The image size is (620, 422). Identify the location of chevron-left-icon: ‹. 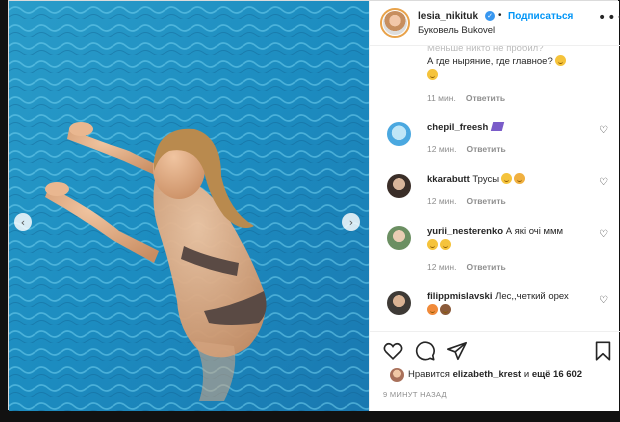
(23, 222).